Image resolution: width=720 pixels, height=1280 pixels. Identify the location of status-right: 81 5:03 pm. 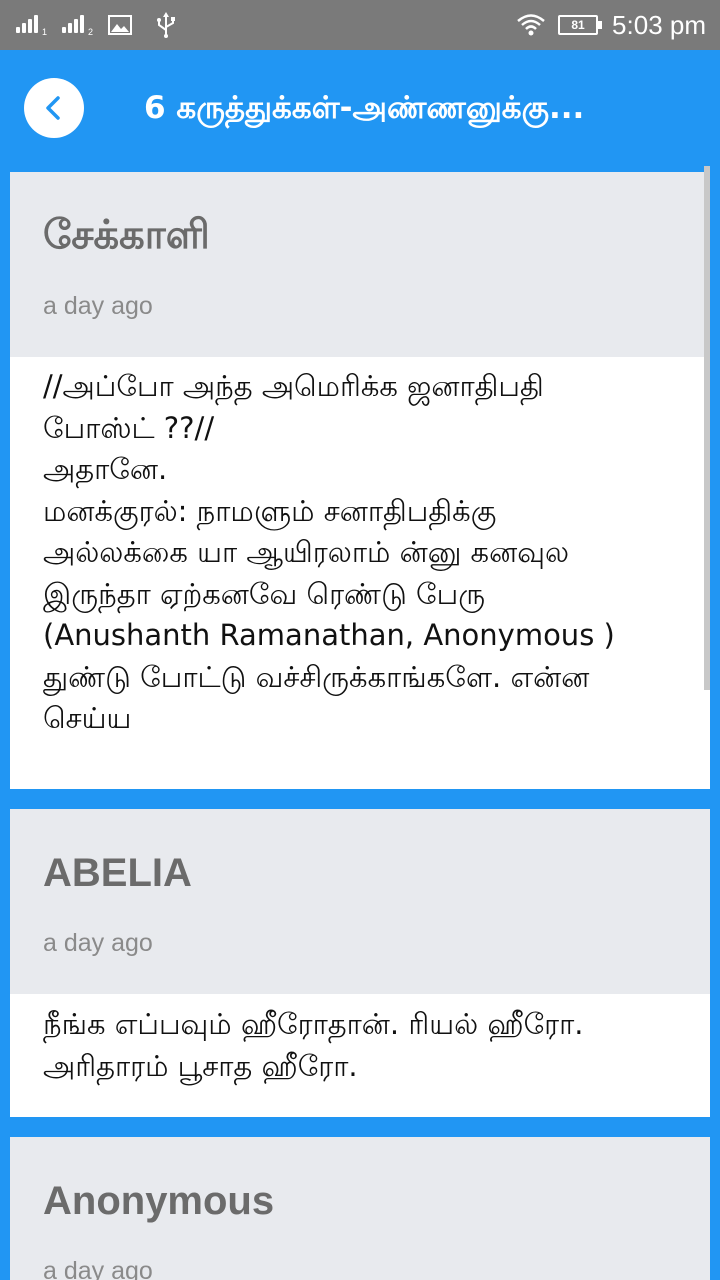
(611, 25).